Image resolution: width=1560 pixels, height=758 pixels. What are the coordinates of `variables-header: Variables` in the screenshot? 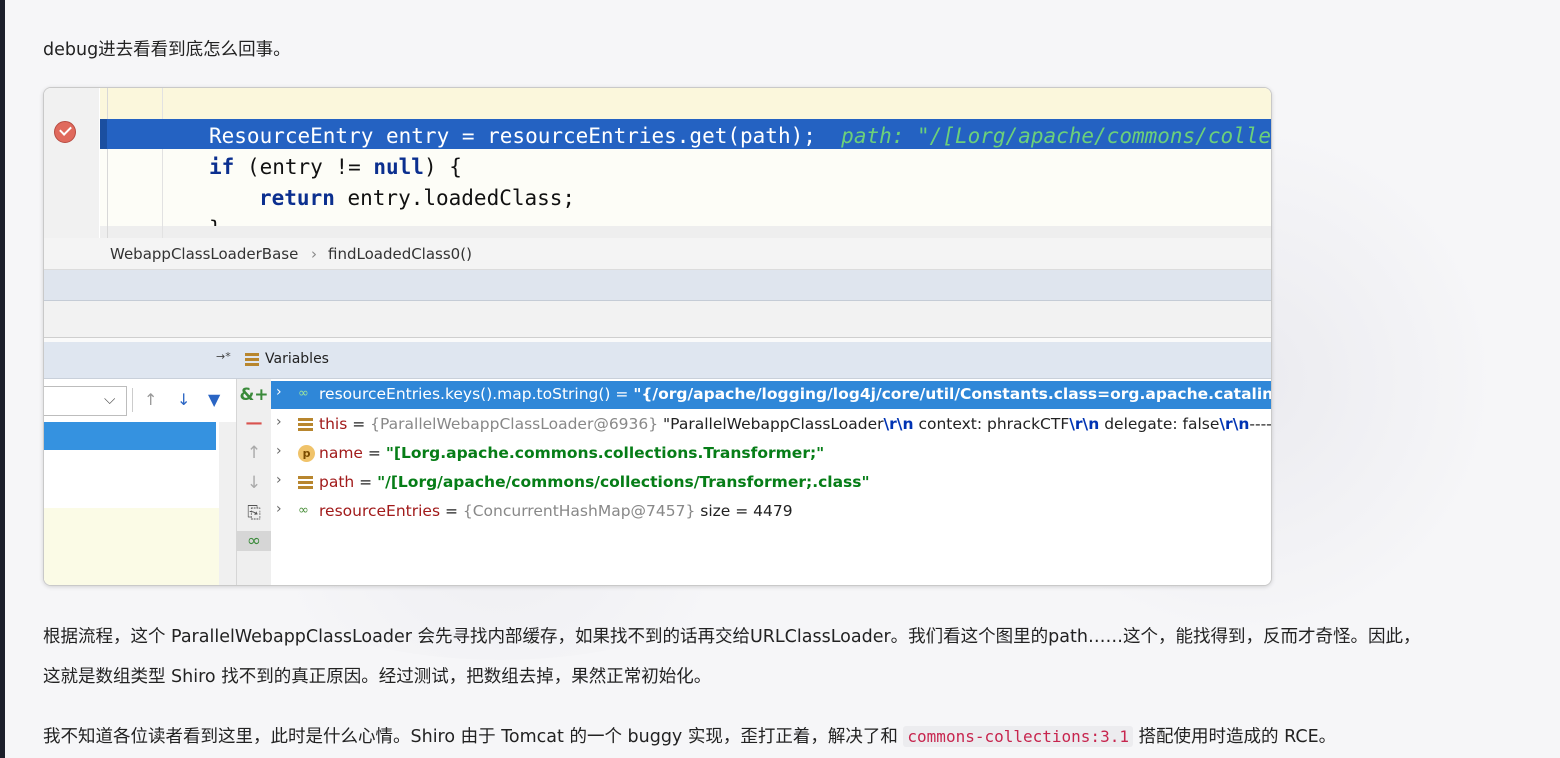 It's located at (753, 360).